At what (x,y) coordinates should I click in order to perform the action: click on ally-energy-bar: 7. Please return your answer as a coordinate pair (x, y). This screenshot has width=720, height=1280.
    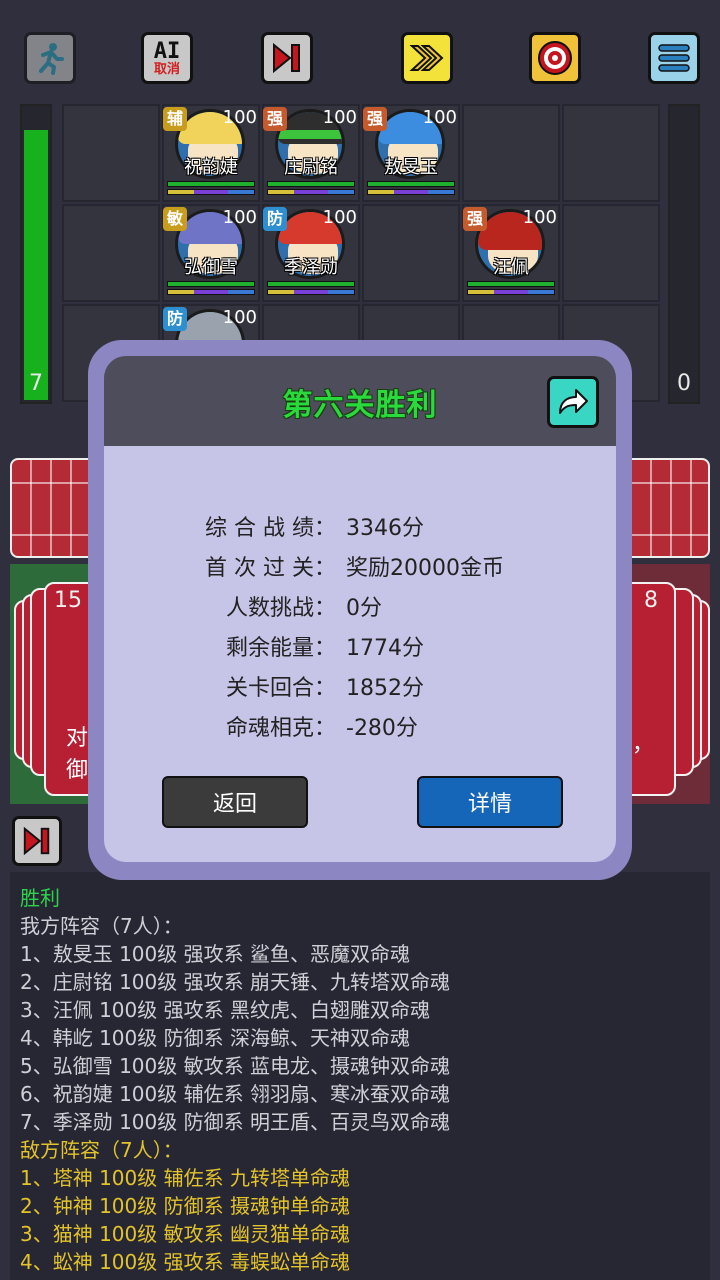
    Looking at the image, I should click on (36, 254).